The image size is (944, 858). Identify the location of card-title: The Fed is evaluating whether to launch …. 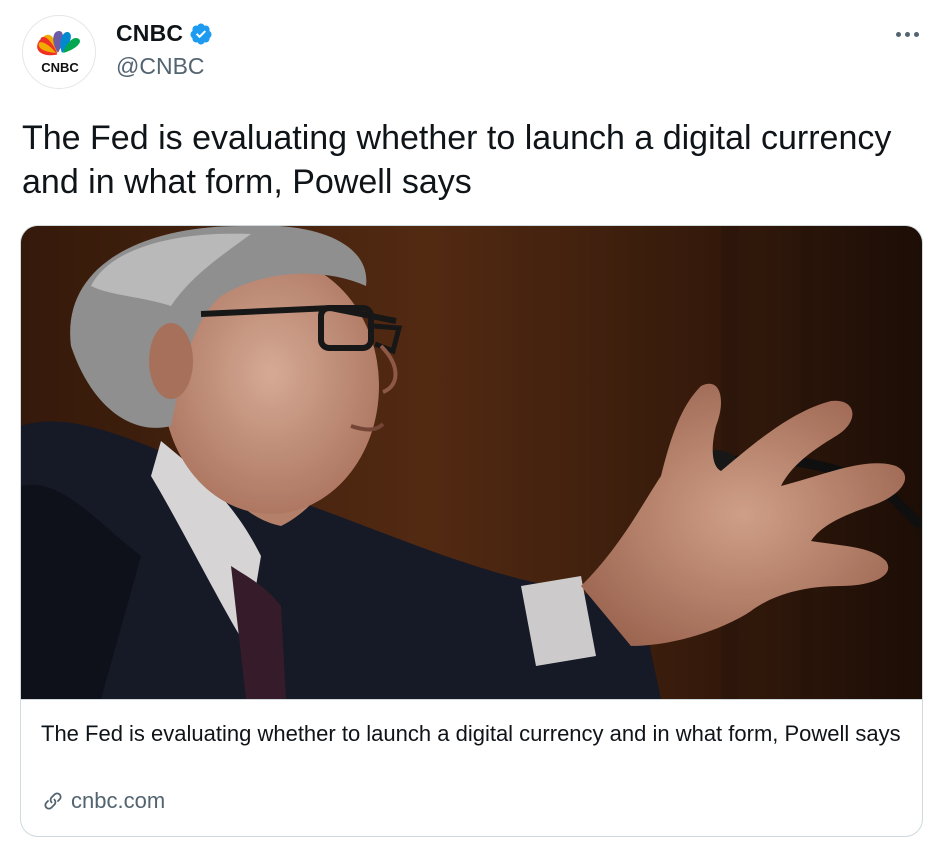
(471, 734).